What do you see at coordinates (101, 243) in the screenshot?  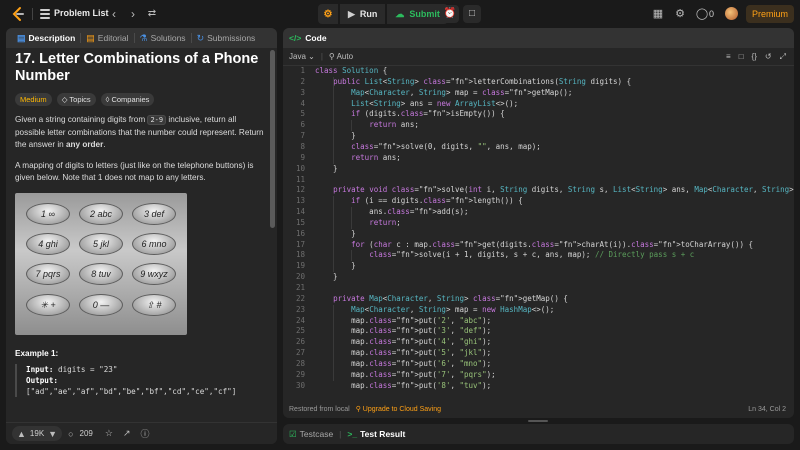 I see `keypad-key: 5 jkl` at bounding box center [101, 243].